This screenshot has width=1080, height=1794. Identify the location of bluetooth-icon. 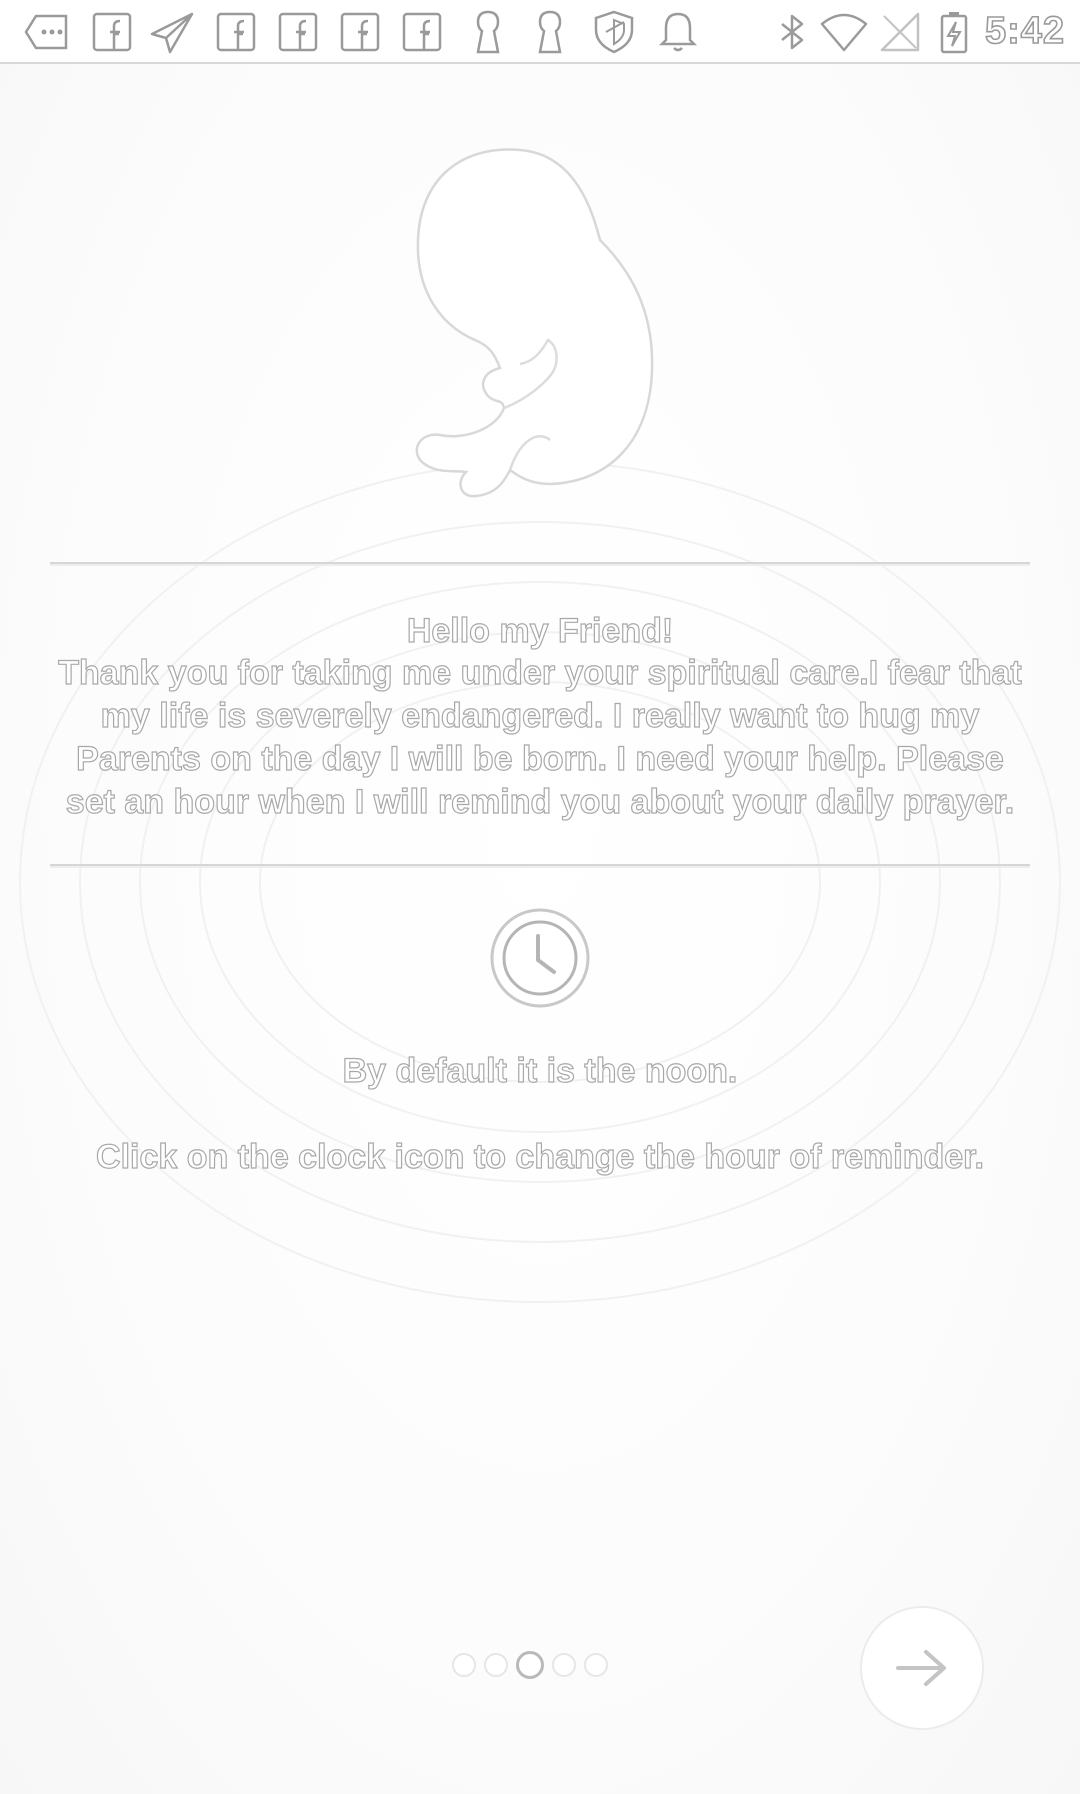
(792, 32).